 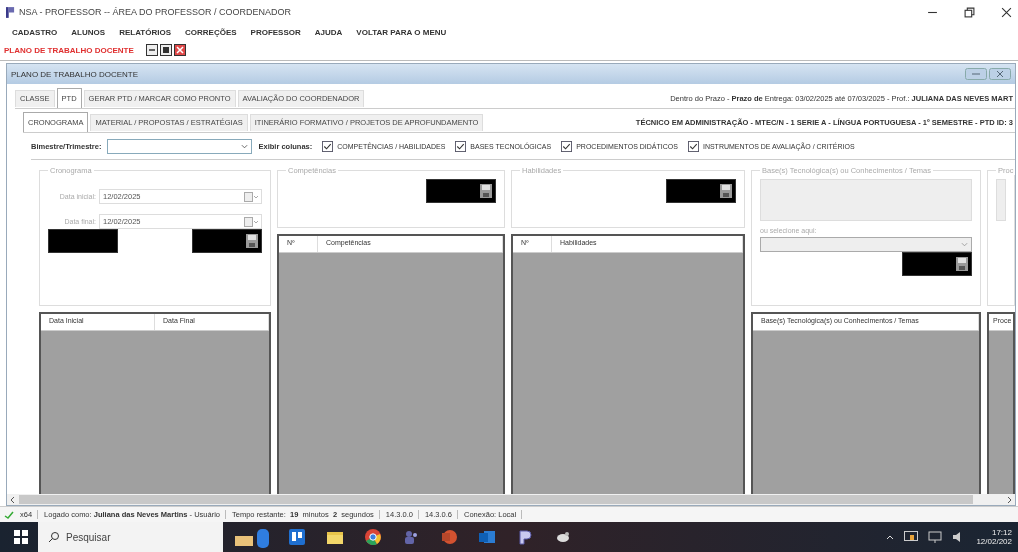 I want to click on network-icon, so click(x=935, y=537).